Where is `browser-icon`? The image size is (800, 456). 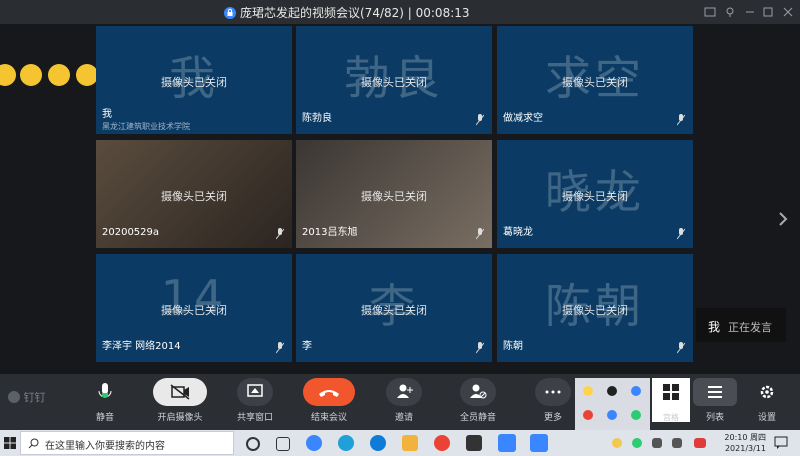
browser-icon is located at coordinates (378, 443).